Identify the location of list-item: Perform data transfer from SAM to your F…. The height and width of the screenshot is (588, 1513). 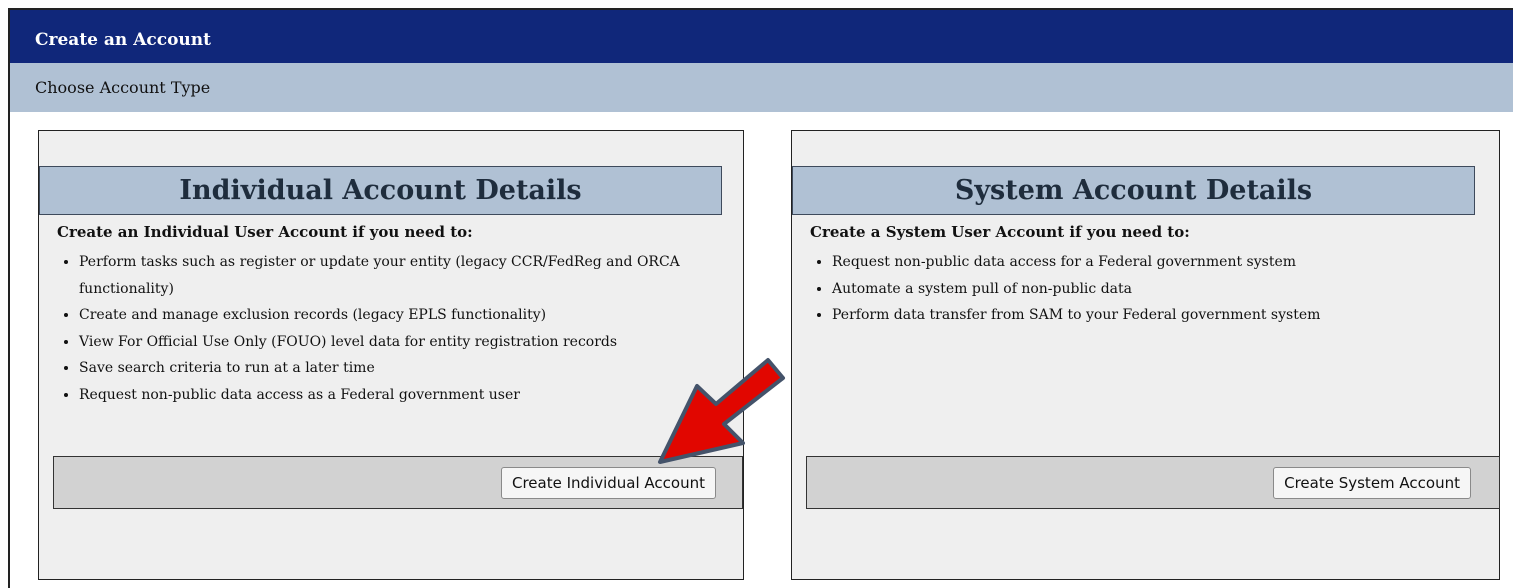
(1157, 315).